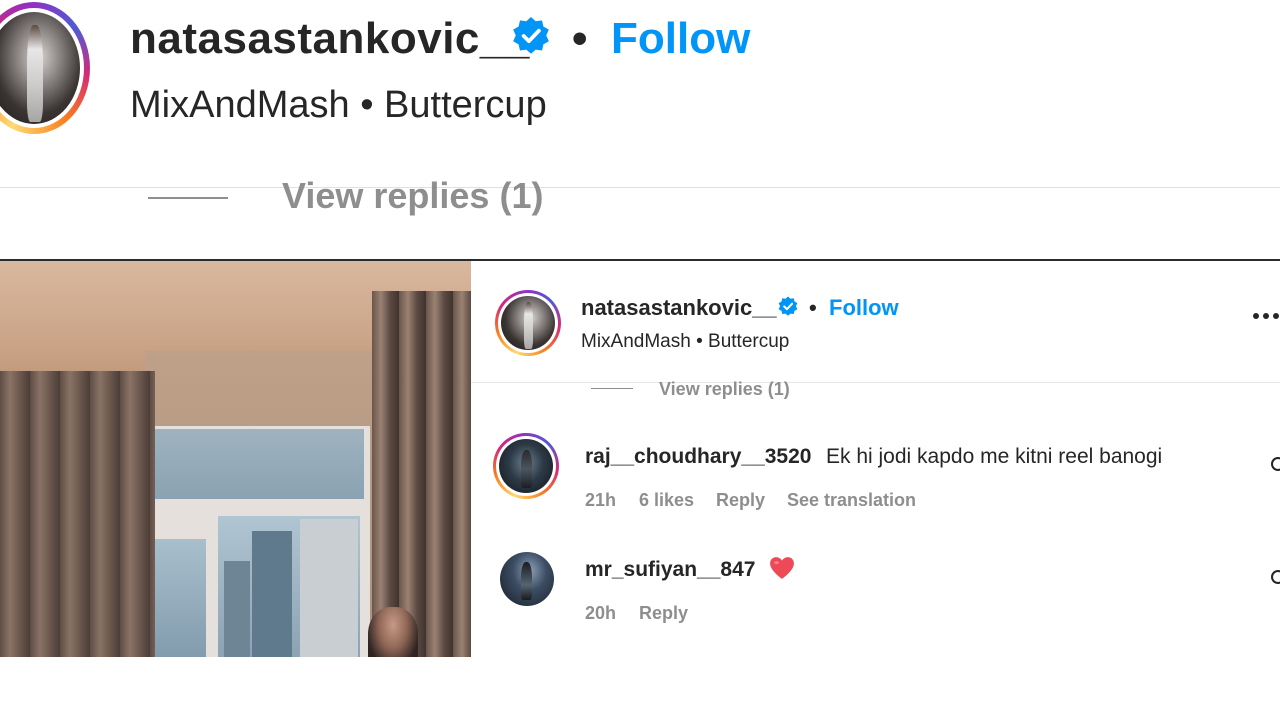 This screenshot has height=720, width=1280. Describe the element at coordinates (685, 342) in the screenshot. I see `post-audio-info: MixAndMash • Buttercup` at that location.